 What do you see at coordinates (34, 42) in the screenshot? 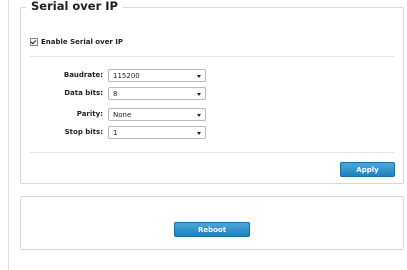
I see `enable-serial-over-ip-checkbox` at bounding box center [34, 42].